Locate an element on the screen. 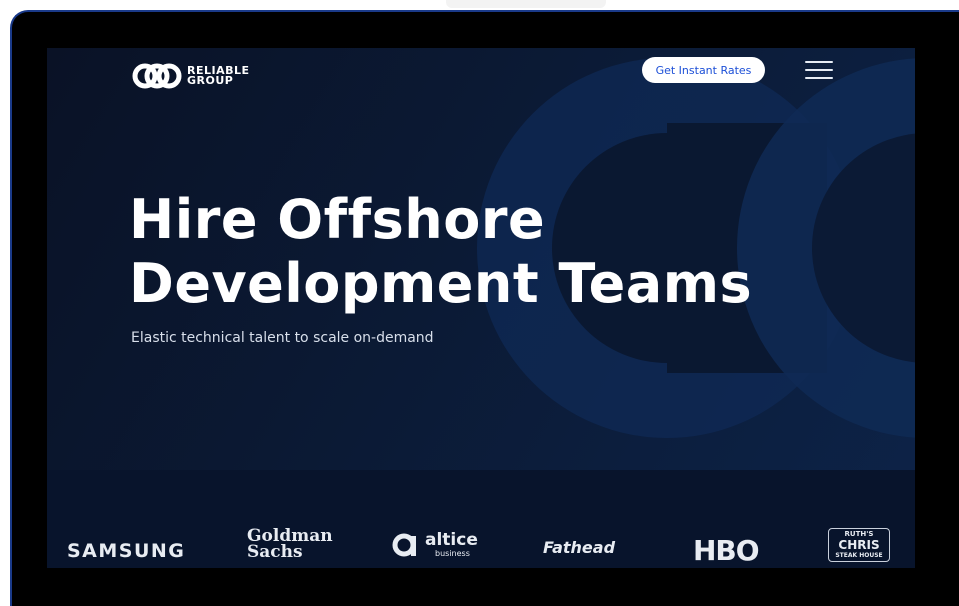 Image resolution: width=959 pixels, height=606 pixels. get-instant-rates-button: Get Instant Rates is located at coordinates (703, 70).